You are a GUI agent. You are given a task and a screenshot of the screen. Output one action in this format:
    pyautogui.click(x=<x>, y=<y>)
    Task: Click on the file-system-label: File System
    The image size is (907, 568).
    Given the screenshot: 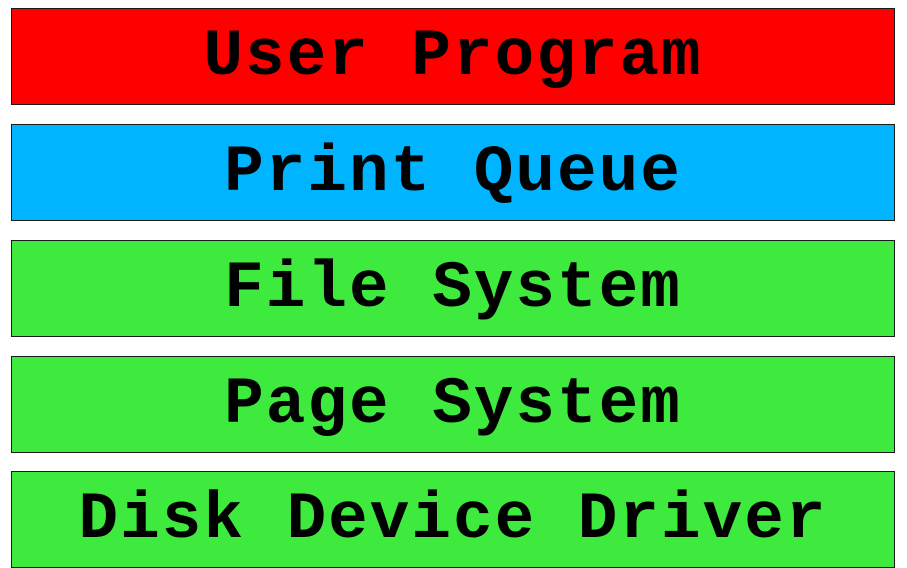 What is the action you would take?
    pyautogui.click(x=453, y=288)
    